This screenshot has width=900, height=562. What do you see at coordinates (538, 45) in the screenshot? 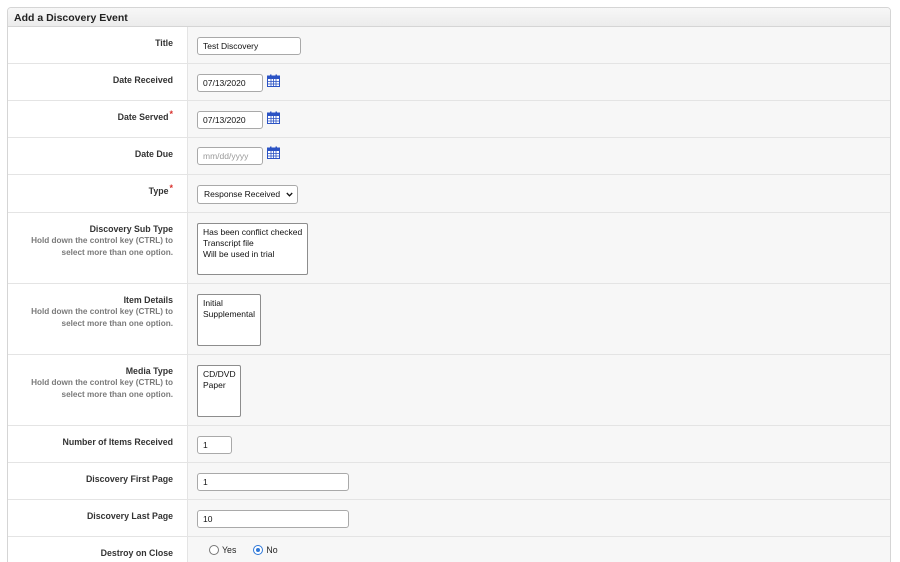
I see `title-value-cell` at bounding box center [538, 45].